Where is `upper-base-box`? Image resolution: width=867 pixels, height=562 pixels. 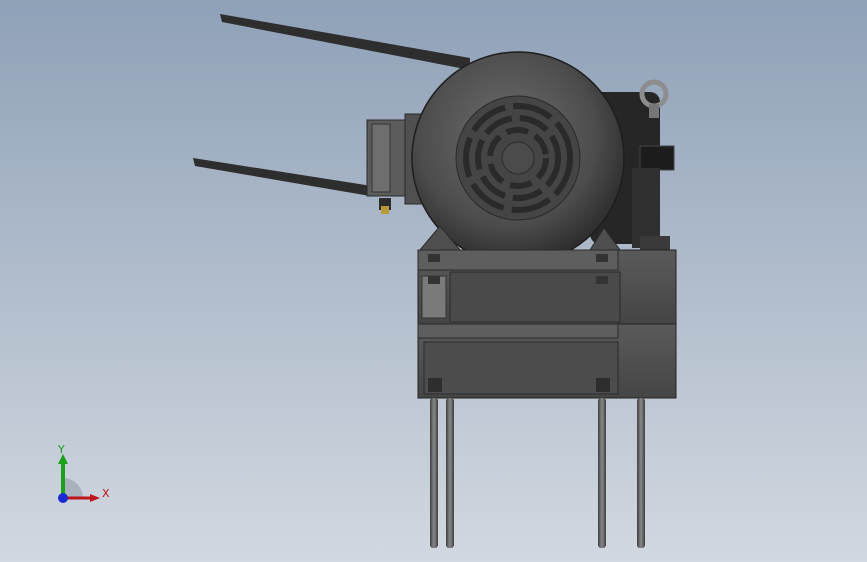
upper-base-box is located at coordinates (547, 287).